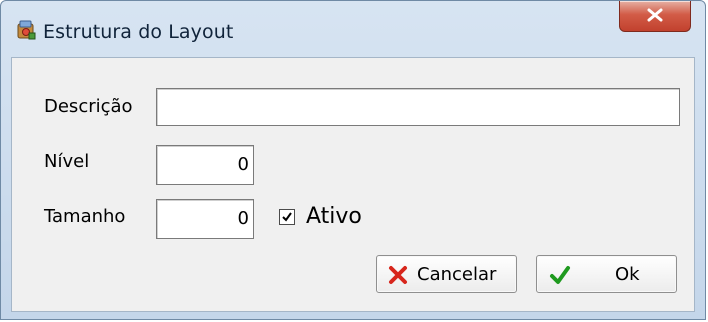 This screenshot has height=322, width=708. I want to click on ativo-label: Ativo, so click(334, 216).